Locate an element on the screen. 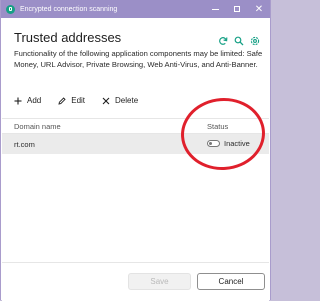  delete-label: Delete is located at coordinates (127, 100).